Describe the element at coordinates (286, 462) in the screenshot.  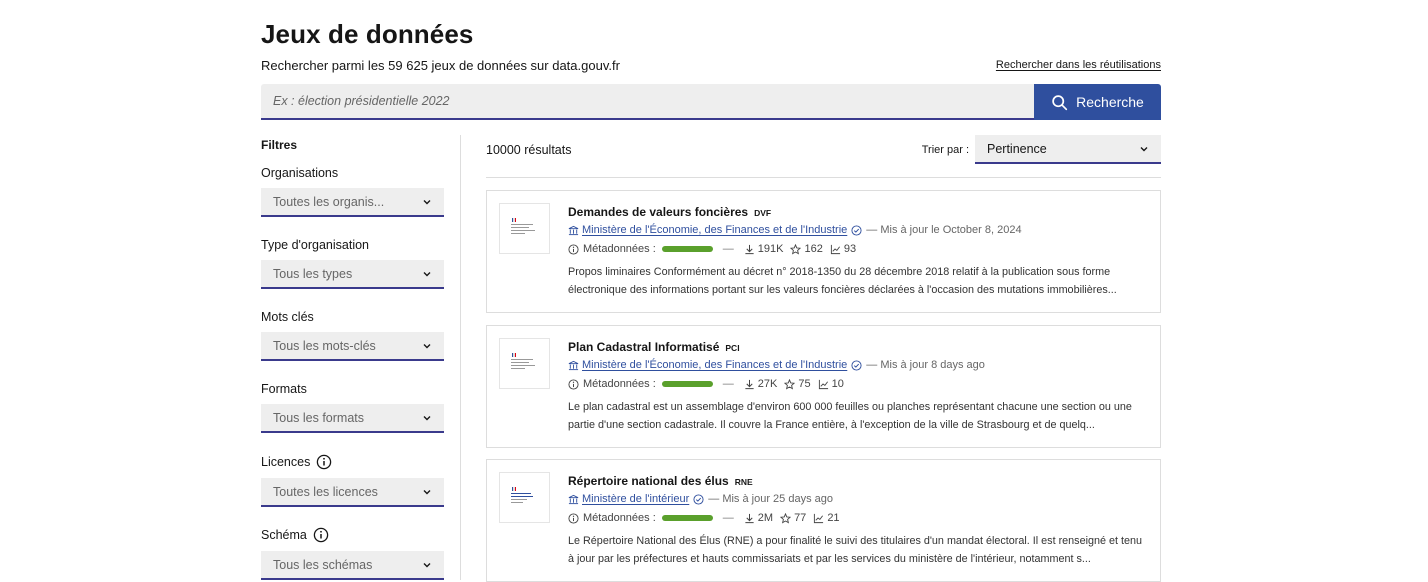
I see `filter-label-text: Licences` at that location.